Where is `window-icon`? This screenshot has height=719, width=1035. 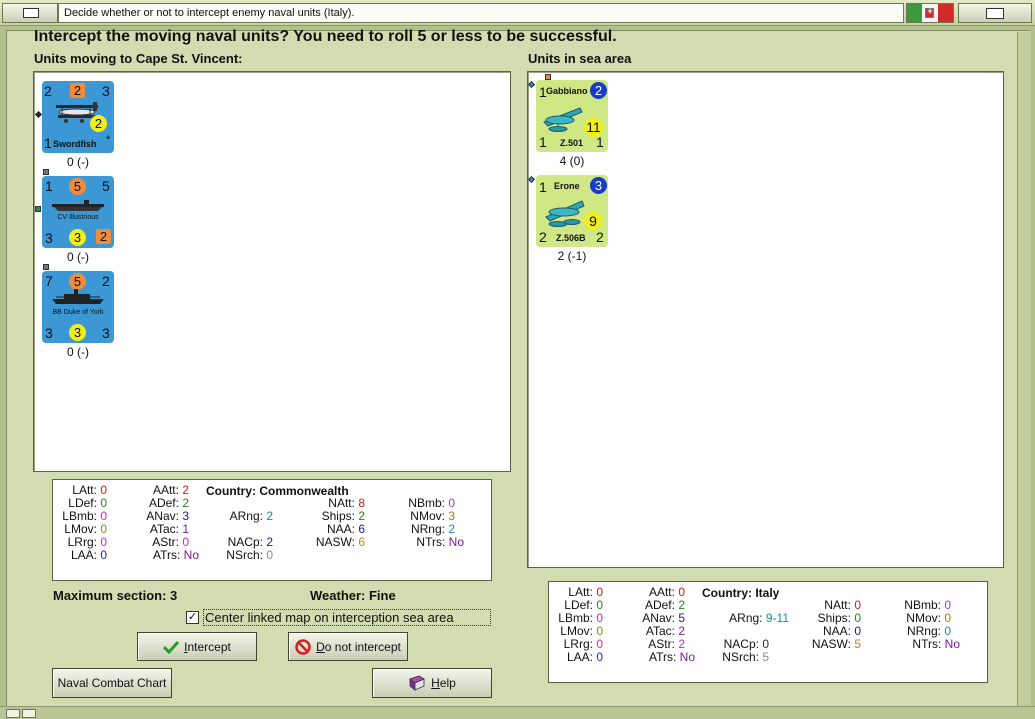 window-icon is located at coordinates (31, 13).